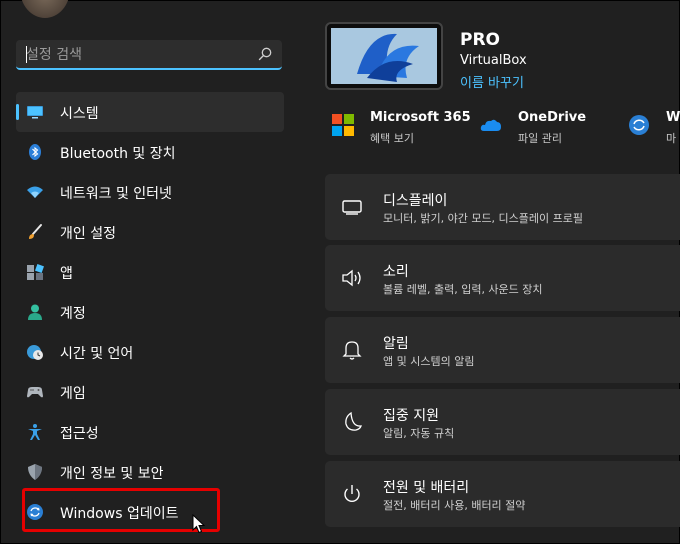 This screenshot has width=680, height=544. Describe the element at coordinates (112, 474) in the screenshot. I see `sidebar-item-label: 개인 정보 및 보안` at that location.